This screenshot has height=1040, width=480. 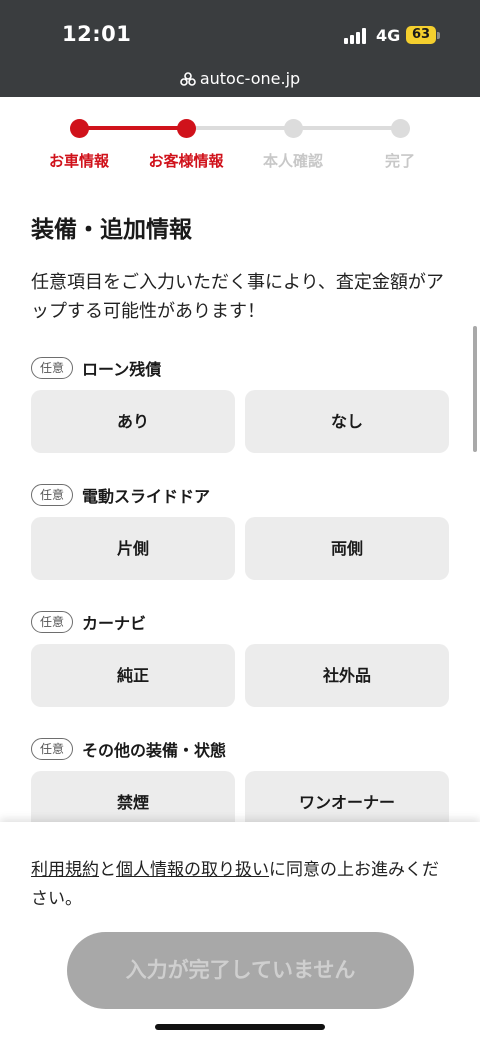 I want to click on step-label-2: お客様情報, so click(x=186, y=161).